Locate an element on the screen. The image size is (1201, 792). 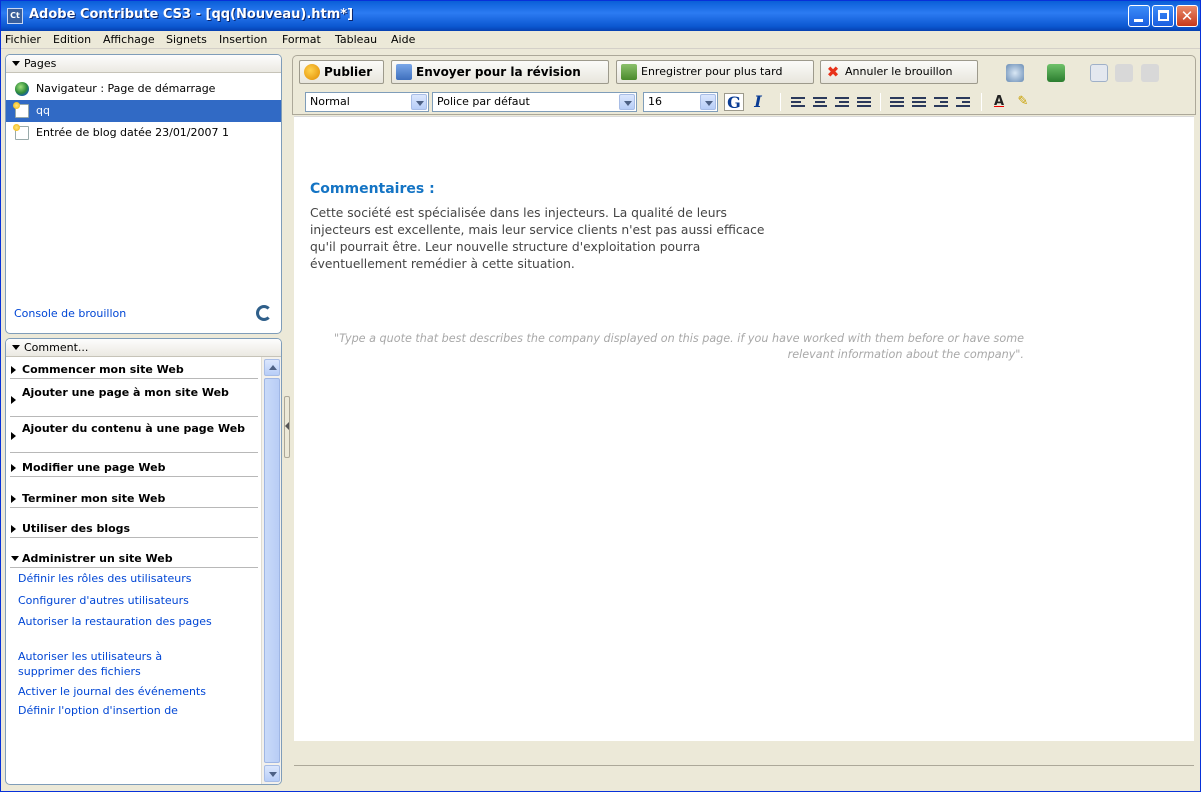
save-later-label: Enregistrer pour plus tard is located at coordinates (712, 71).